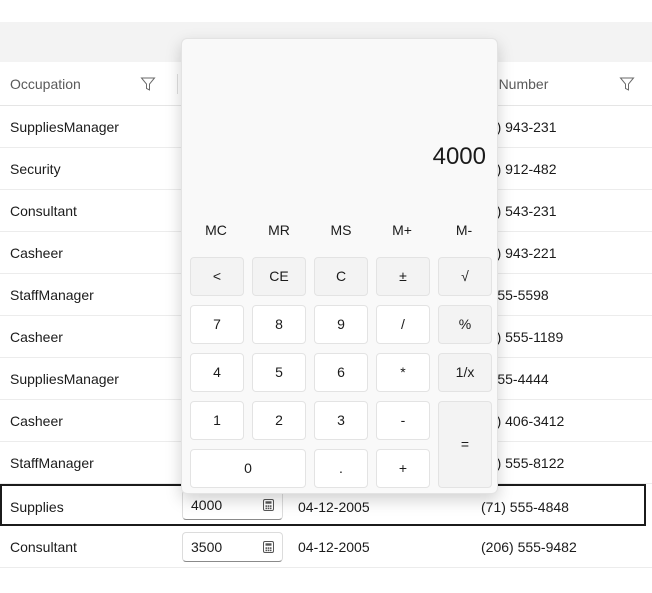 This screenshot has height=593, width=652. I want to click on square-root-button: √, so click(465, 276).